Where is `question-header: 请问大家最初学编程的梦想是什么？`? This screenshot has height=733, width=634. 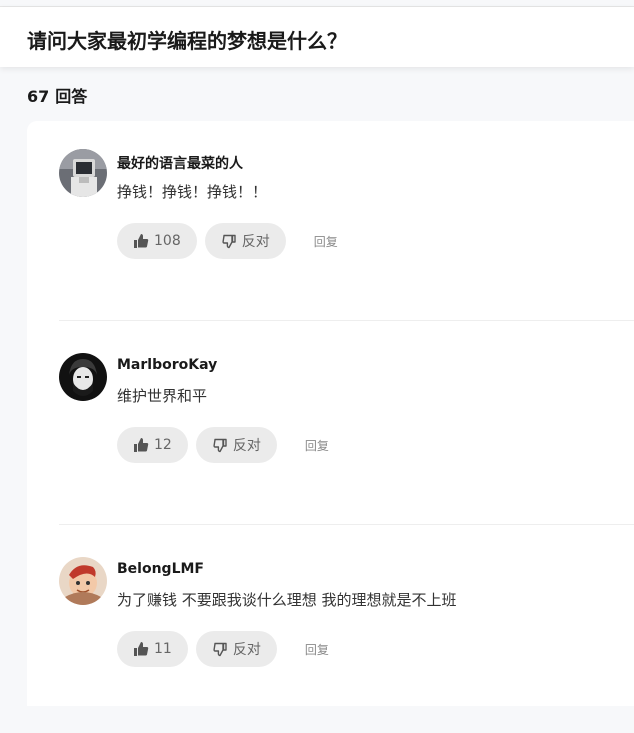 question-header: 请问大家最初学编程的梦想是什么？ is located at coordinates (317, 37).